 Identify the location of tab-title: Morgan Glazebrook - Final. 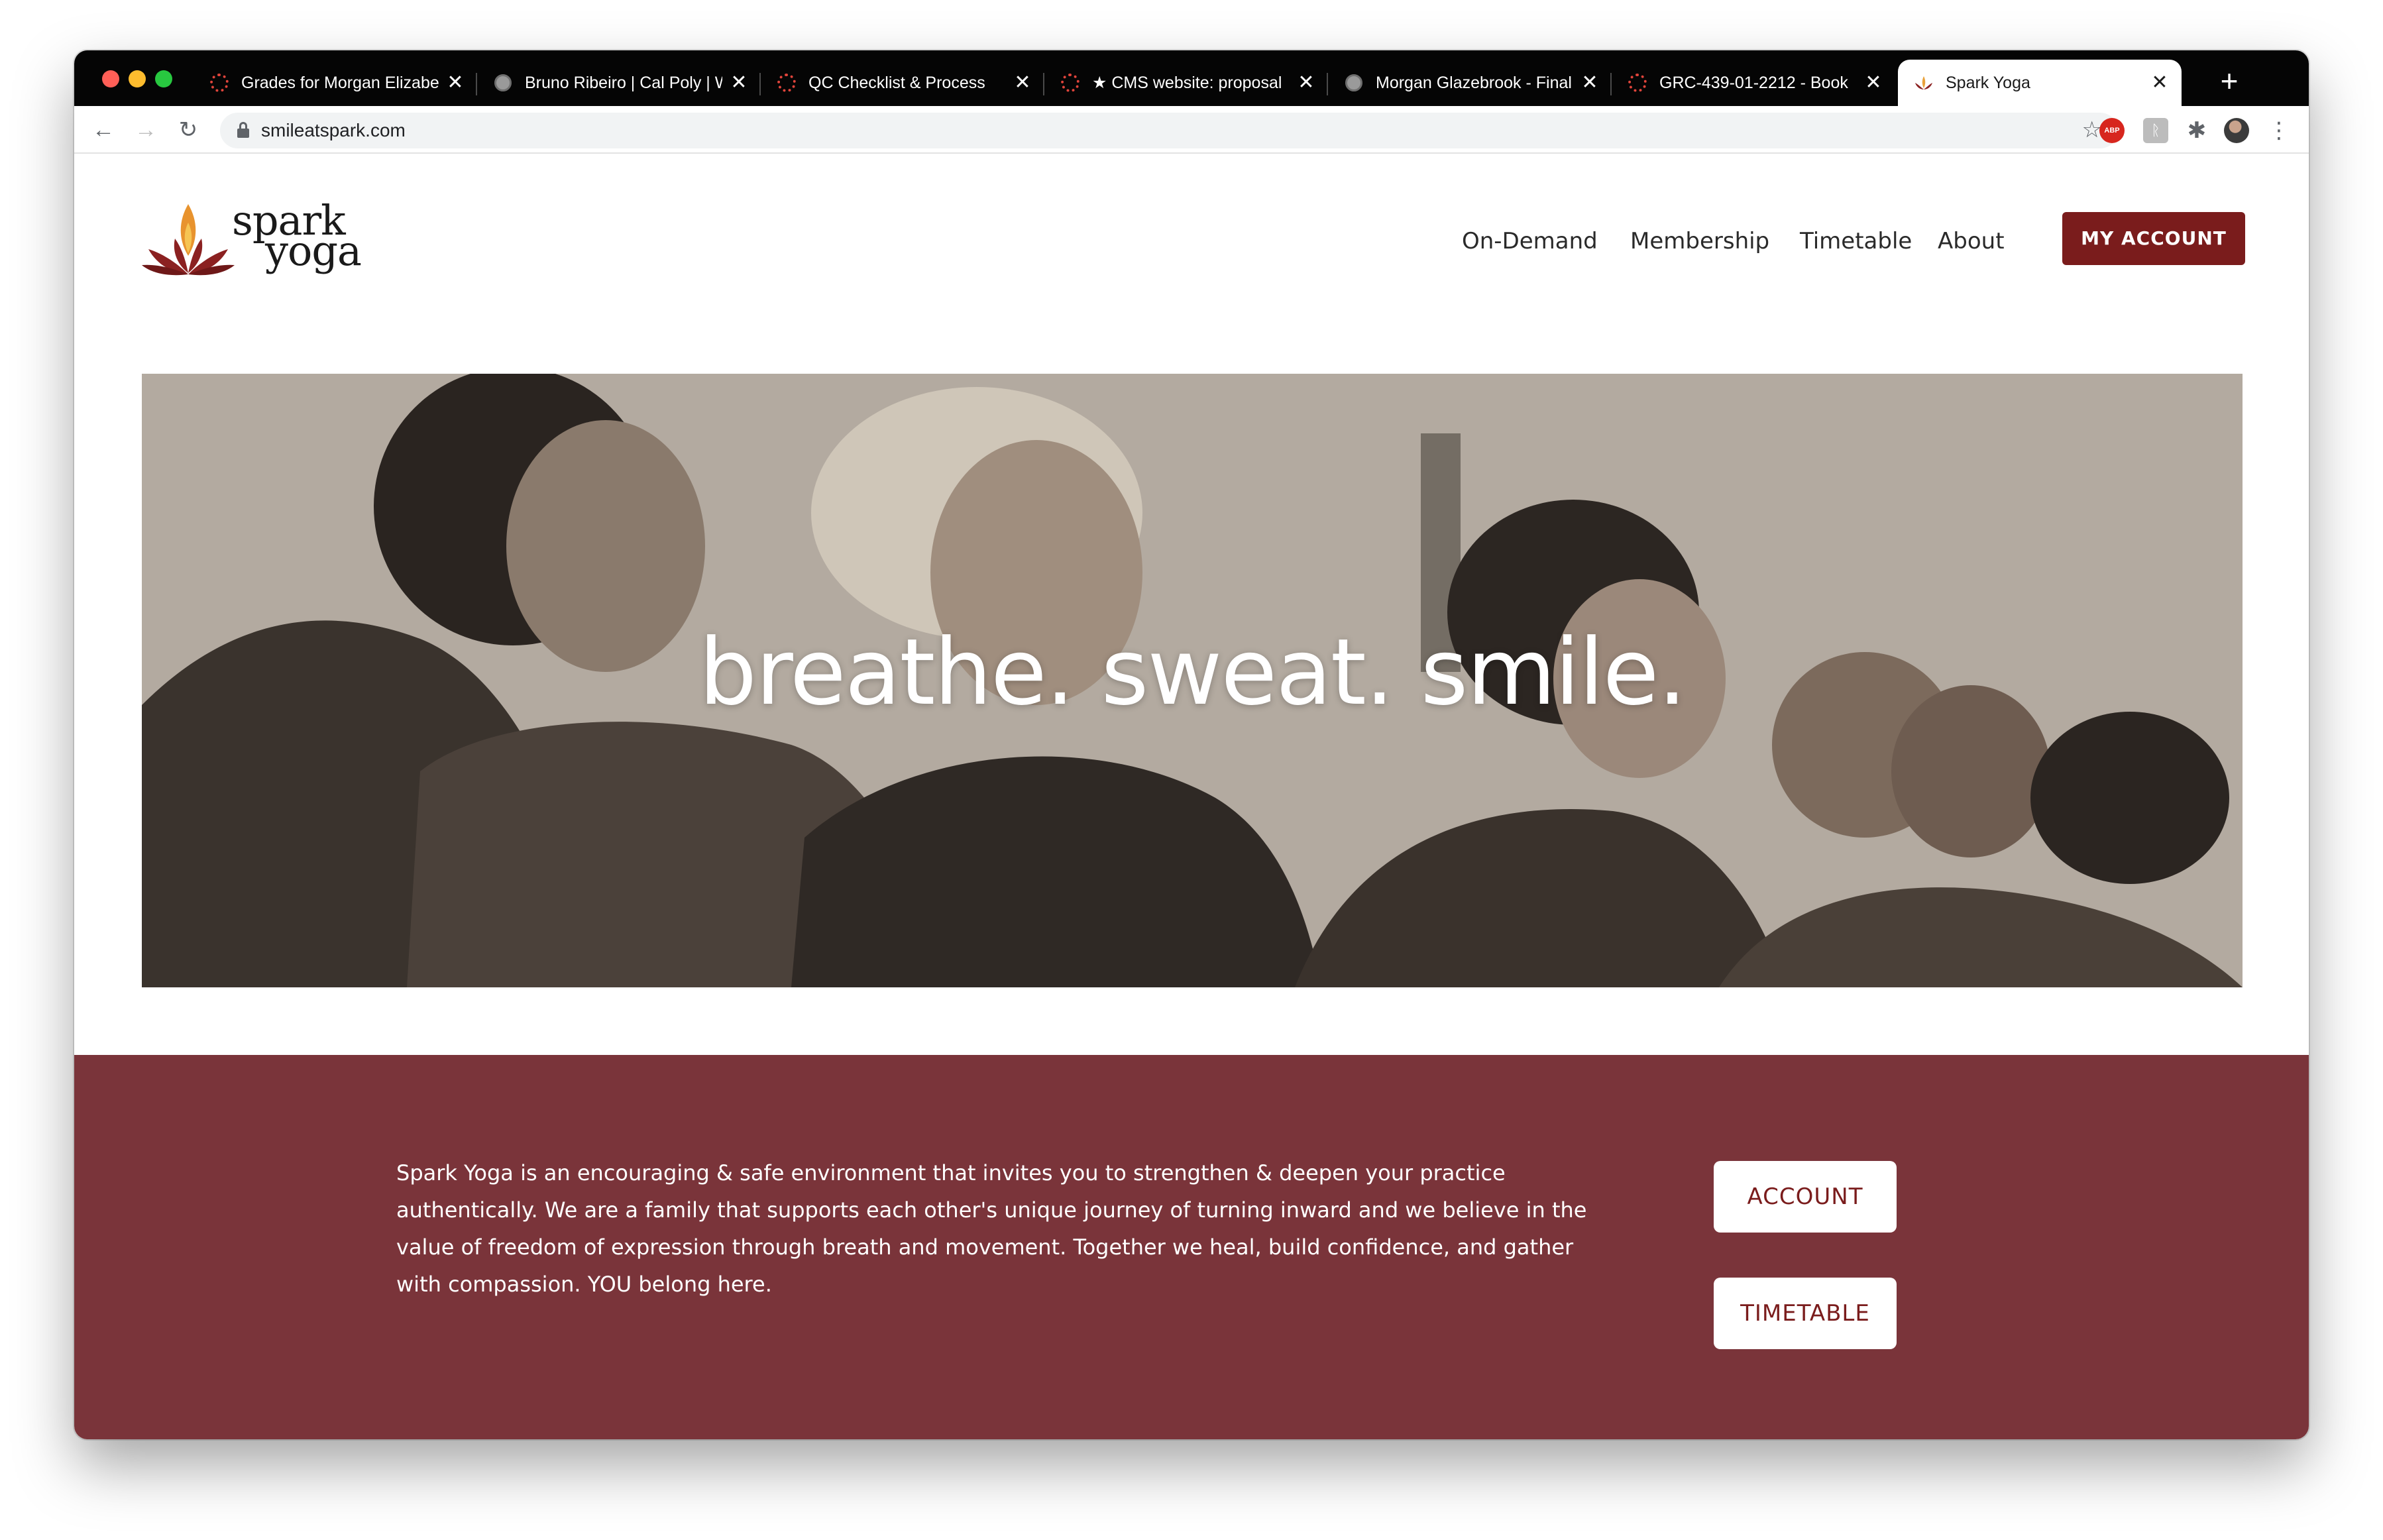
(1474, 82).